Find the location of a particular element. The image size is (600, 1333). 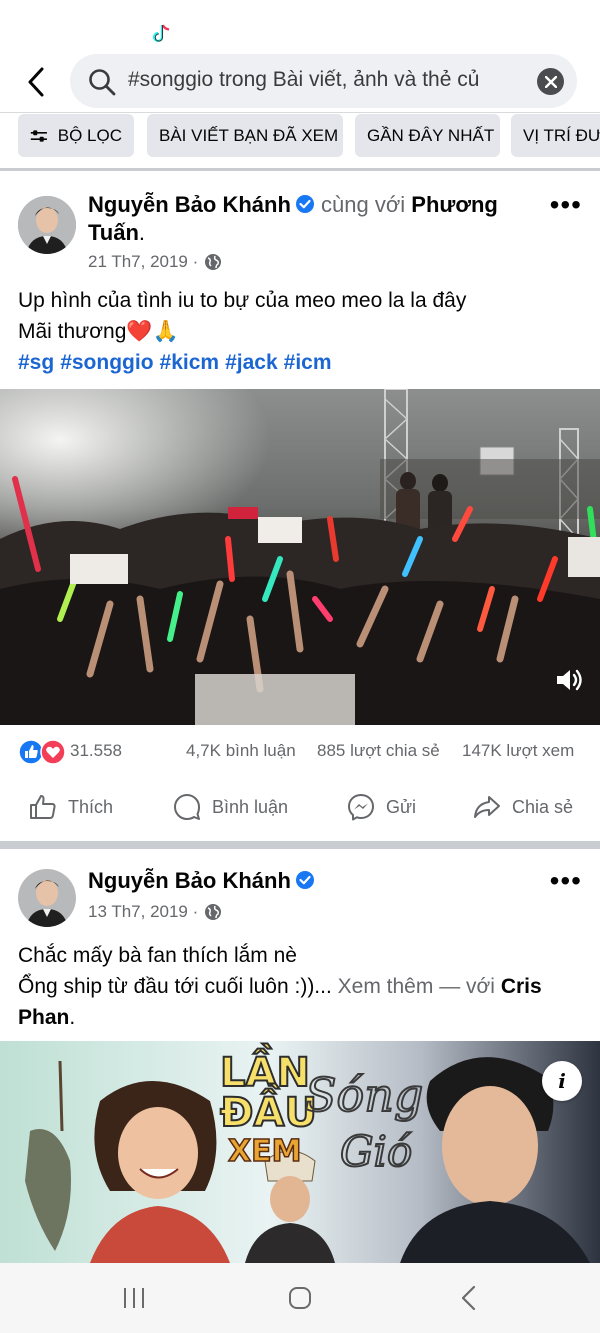

filter-chip-recent: GẦN ĐÂY NHẤT is located at coordinates (427, 135).